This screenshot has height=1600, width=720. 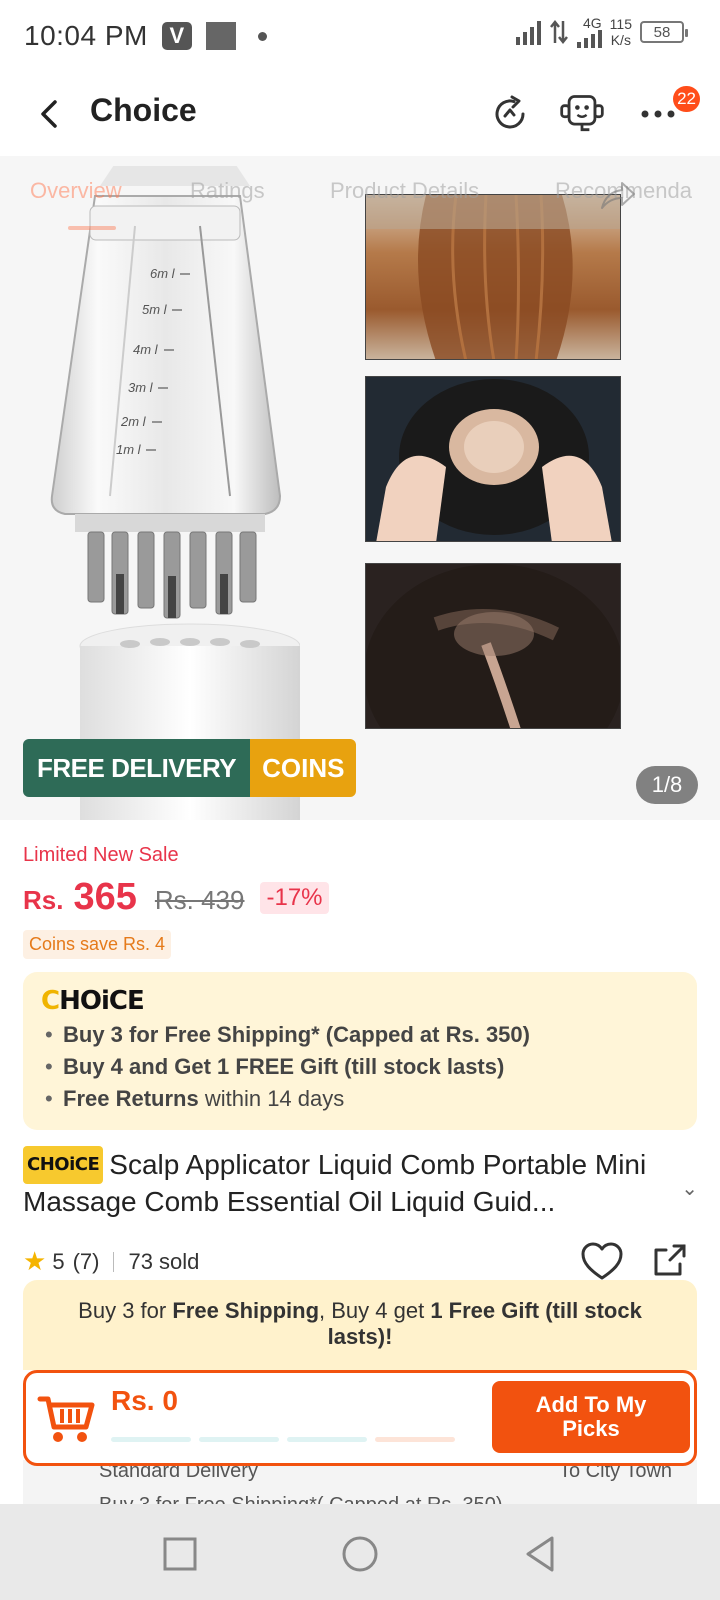 I want to click on notification-dot-icon, so click(x=262, y=36).